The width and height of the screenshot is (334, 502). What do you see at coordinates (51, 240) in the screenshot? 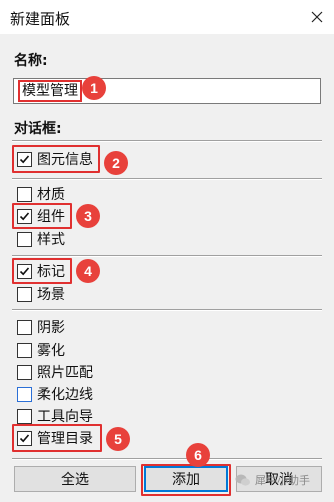
I see `checkbox-label: 样式` at bounding box center [51, 240].